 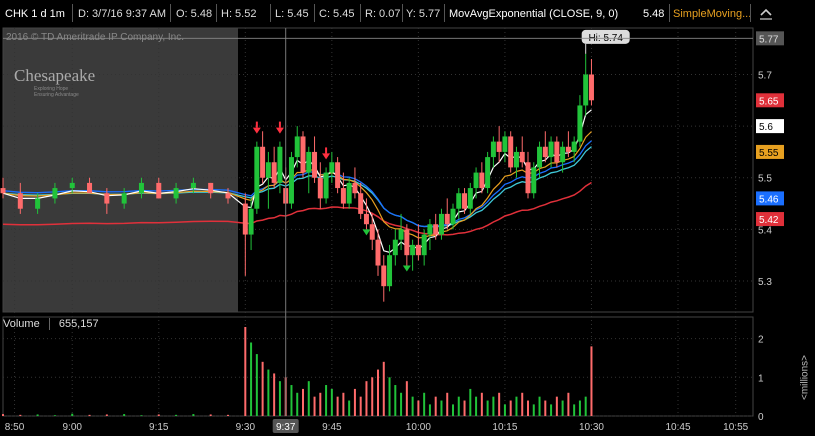 What do you see at coordinates (246, 427) in the screenshot?
I see `time-tick-label: 9:30` at bounding box center [246, 427].